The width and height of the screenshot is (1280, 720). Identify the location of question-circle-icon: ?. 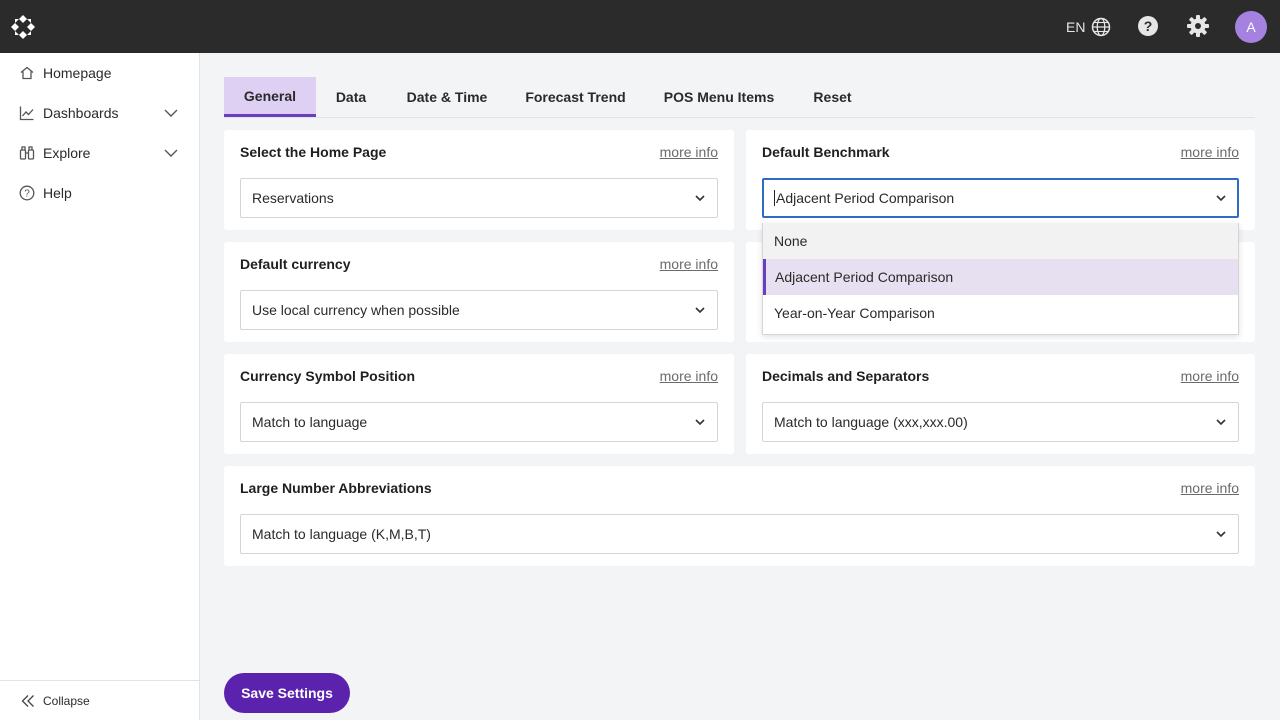
(27, 193).